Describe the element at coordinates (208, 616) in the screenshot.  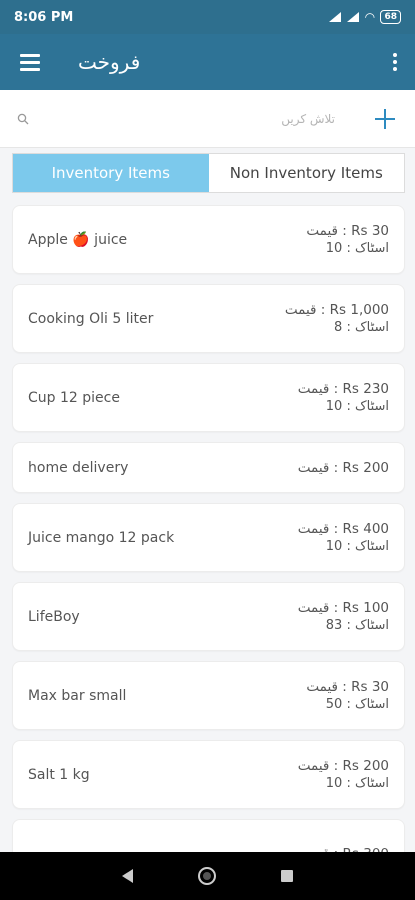
I see `list-item: LifeBoy قیمت : Rs 100 اسٹاک : 83` at that location.